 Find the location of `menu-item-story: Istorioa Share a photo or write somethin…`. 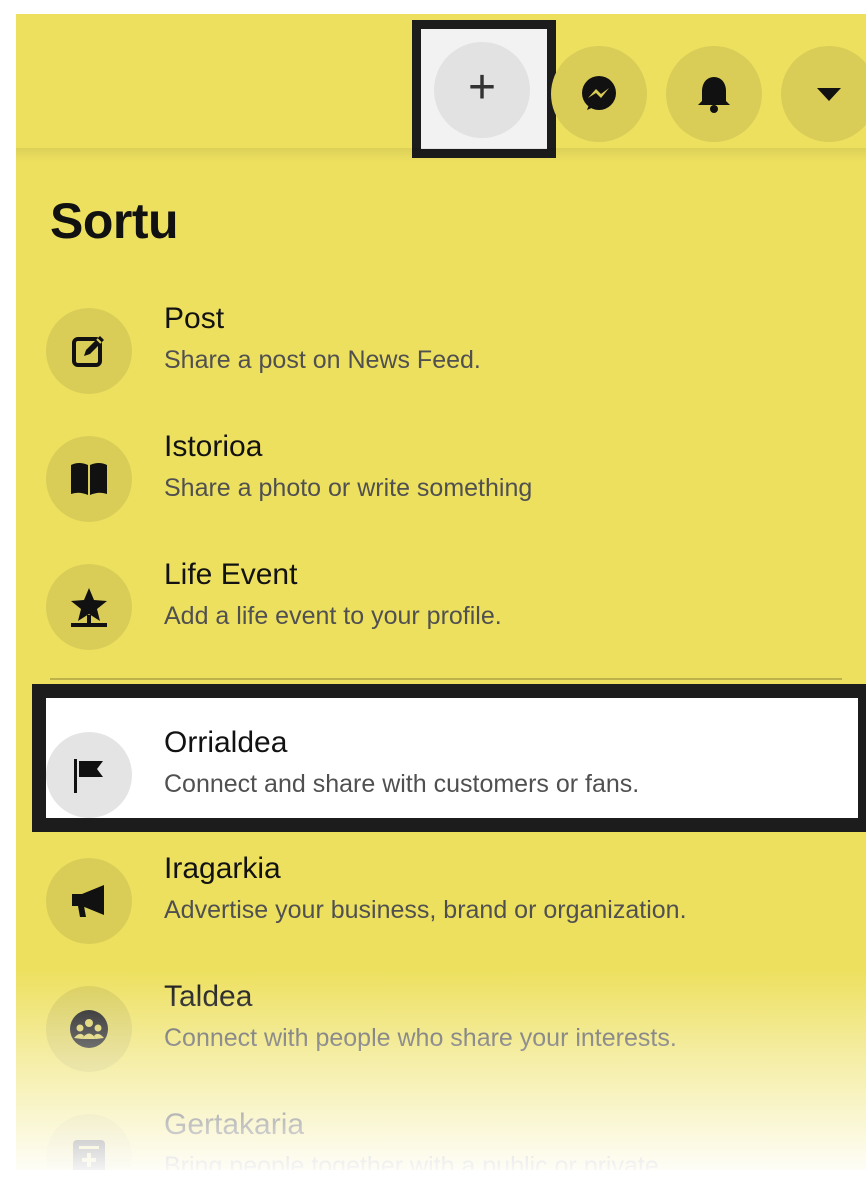

menu-item-story: Istorioa Share a photo or write somethin… is located at coordinates (446, 485).